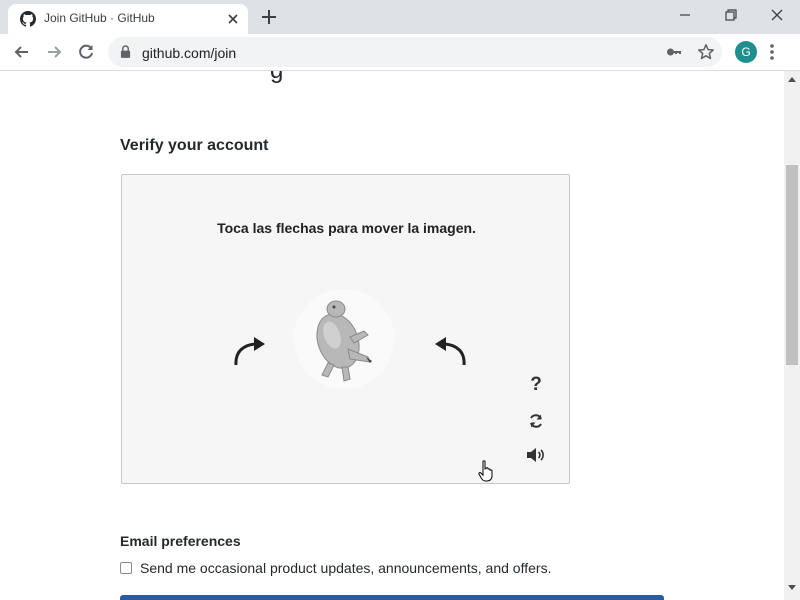 Image resolution: width=800 pixels, height=600 pixels. What do you see at coordinates (28, 19) in the screenshot?
I see `github-icon` at bounding box center [28, 19].